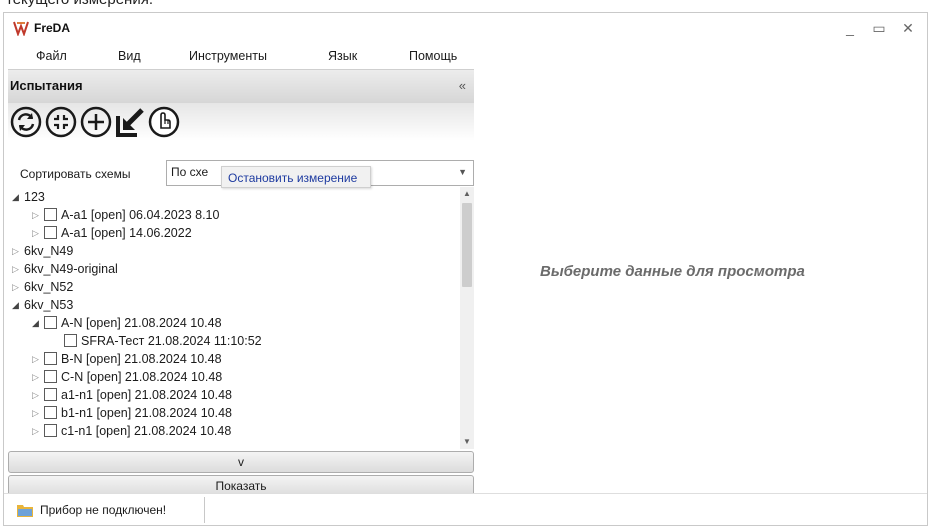  Describe the element at coordinates (103, 510) in the screenshot. I see `device-status-text: Прибор не подключен!` at that location.